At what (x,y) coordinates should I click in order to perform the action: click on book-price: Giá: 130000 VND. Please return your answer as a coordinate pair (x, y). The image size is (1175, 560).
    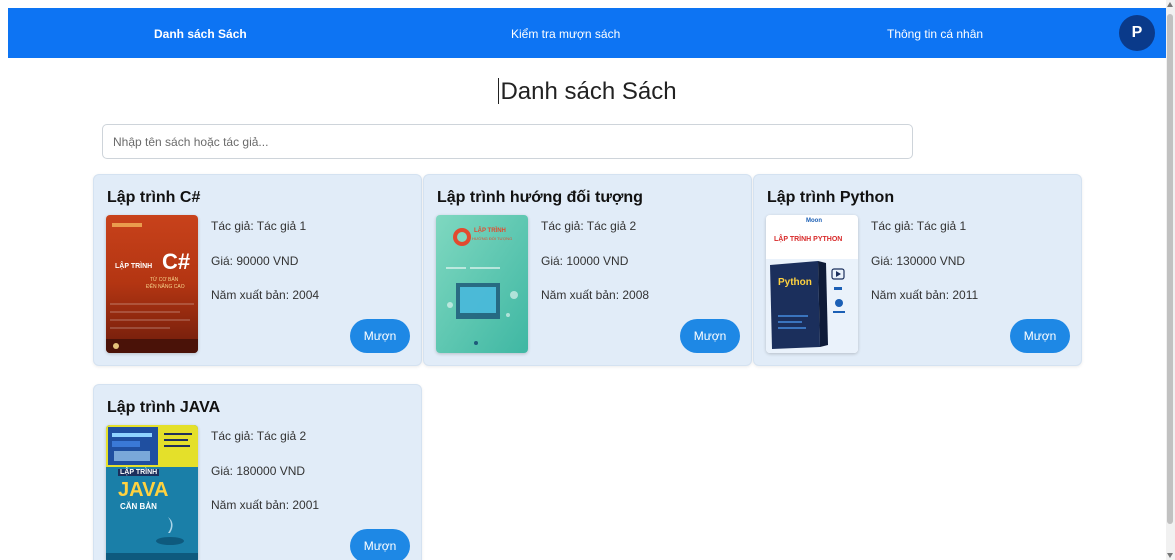
    Looking at the image, I should click on (918, 261).